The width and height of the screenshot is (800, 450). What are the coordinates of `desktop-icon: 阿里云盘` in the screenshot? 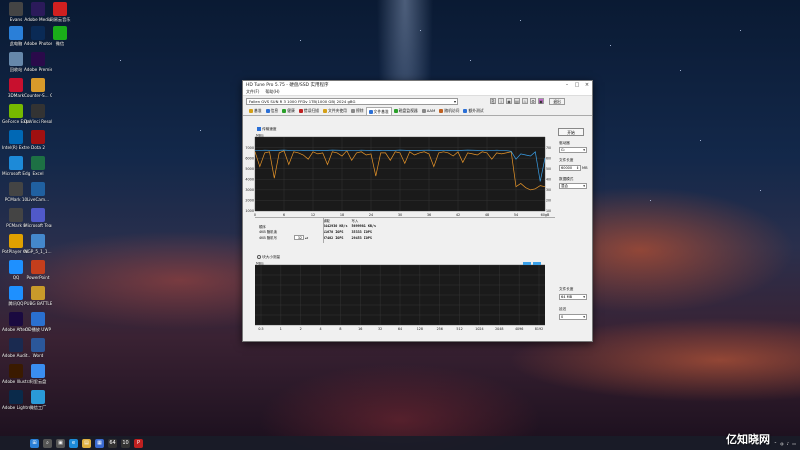 It's located at (38, 374).